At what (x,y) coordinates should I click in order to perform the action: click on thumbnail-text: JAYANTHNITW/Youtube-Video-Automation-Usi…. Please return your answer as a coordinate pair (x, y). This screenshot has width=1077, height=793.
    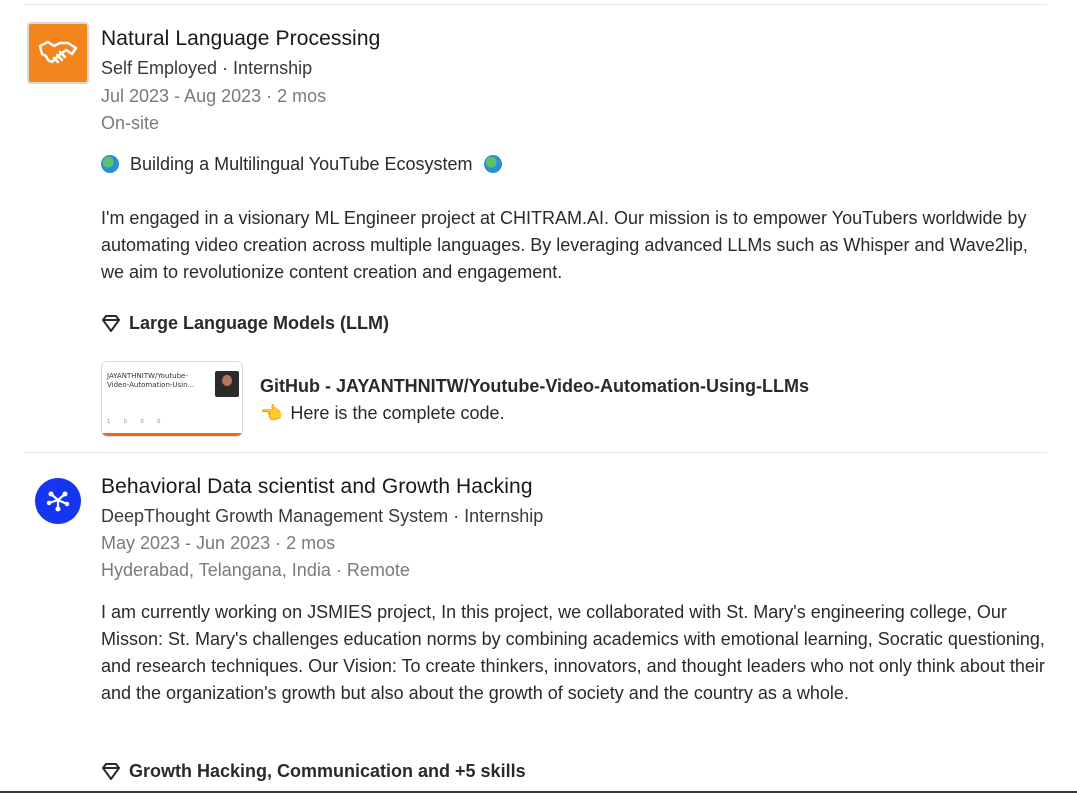
    Looking at the image, I should click on (151, 380).